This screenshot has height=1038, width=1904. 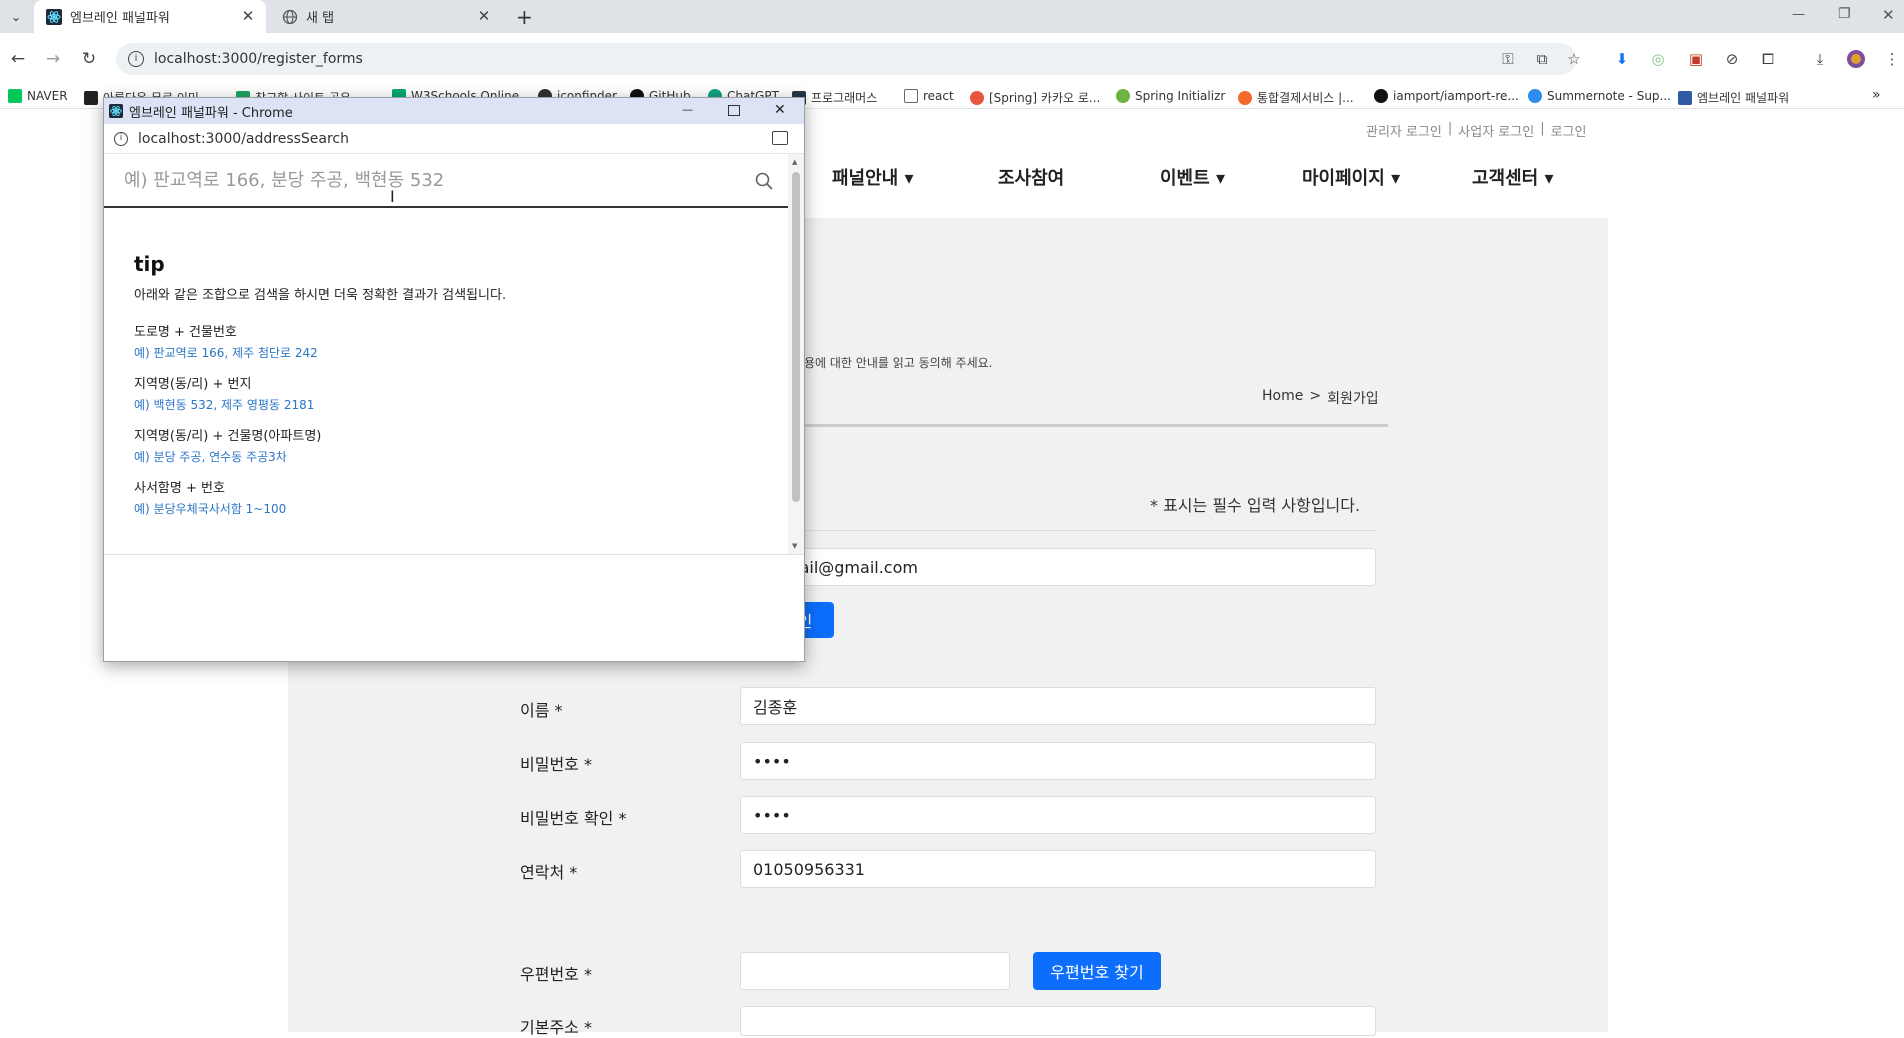 What do you see at coordinates (16, 17) in the screenshot?
I see `tab-search-button: ⌄` at bounding box center [16, 17].